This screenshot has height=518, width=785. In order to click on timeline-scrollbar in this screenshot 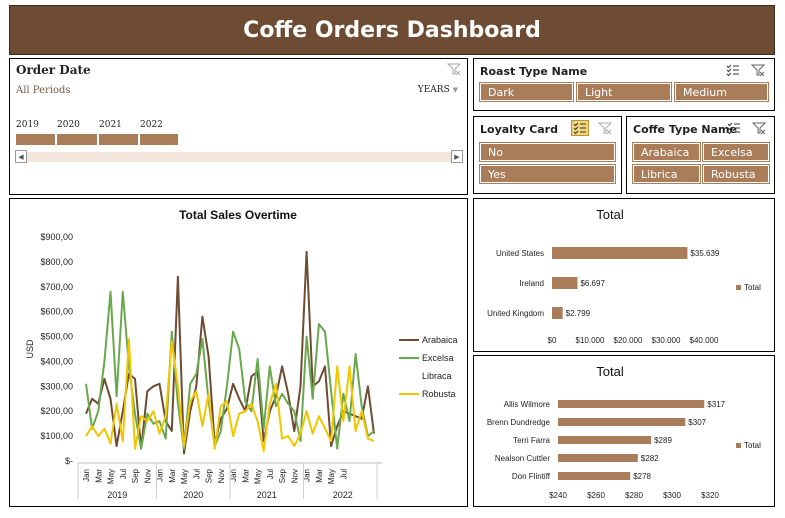, I will do `click(239, 157)`.